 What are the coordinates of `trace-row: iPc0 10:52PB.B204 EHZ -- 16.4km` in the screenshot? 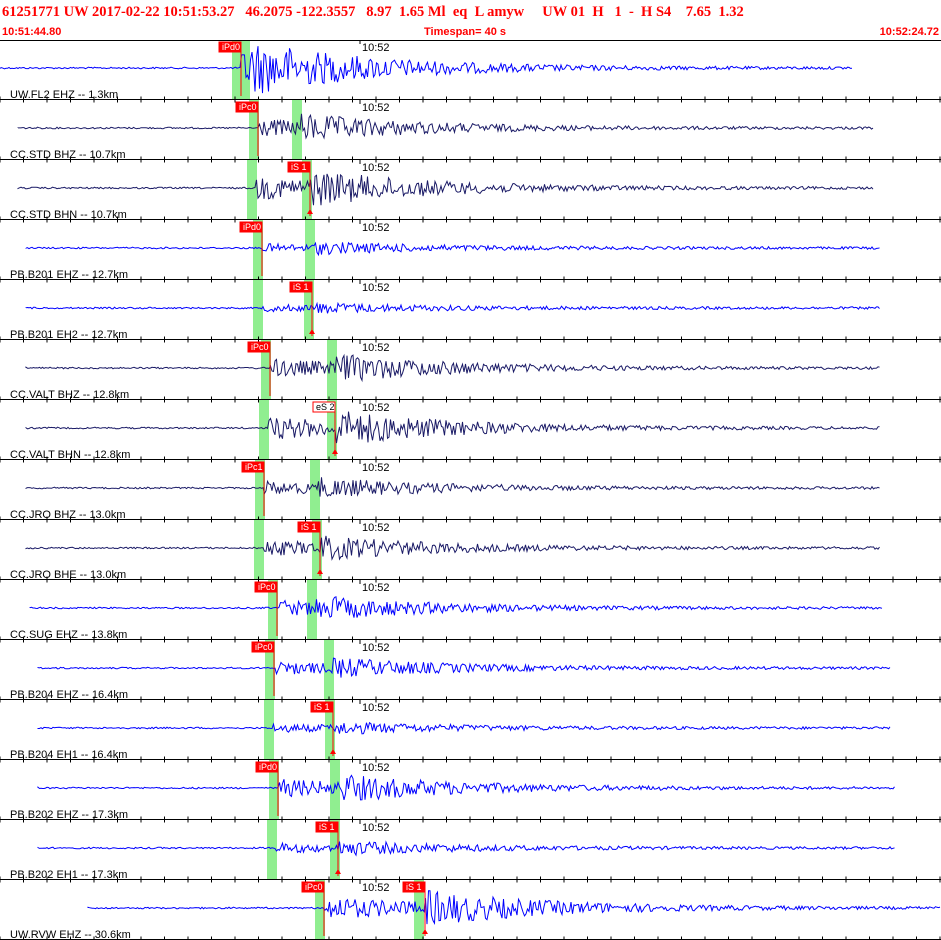 It's located at (470, 671).